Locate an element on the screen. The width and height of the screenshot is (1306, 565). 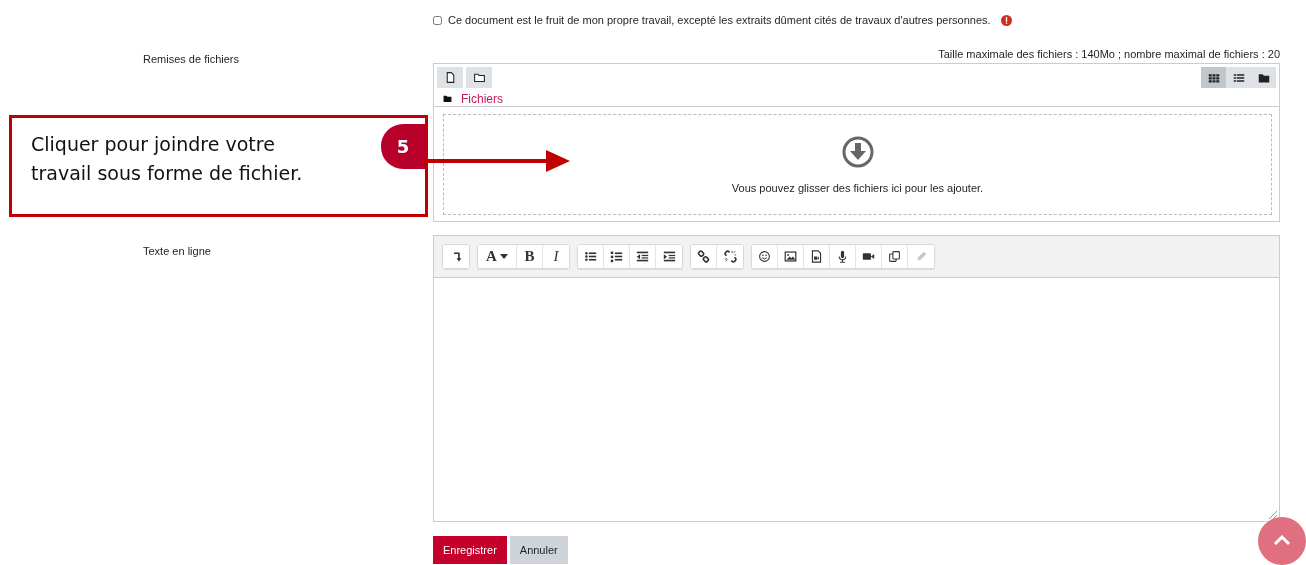
bullet-list-button is located at coordinates (591, 256).